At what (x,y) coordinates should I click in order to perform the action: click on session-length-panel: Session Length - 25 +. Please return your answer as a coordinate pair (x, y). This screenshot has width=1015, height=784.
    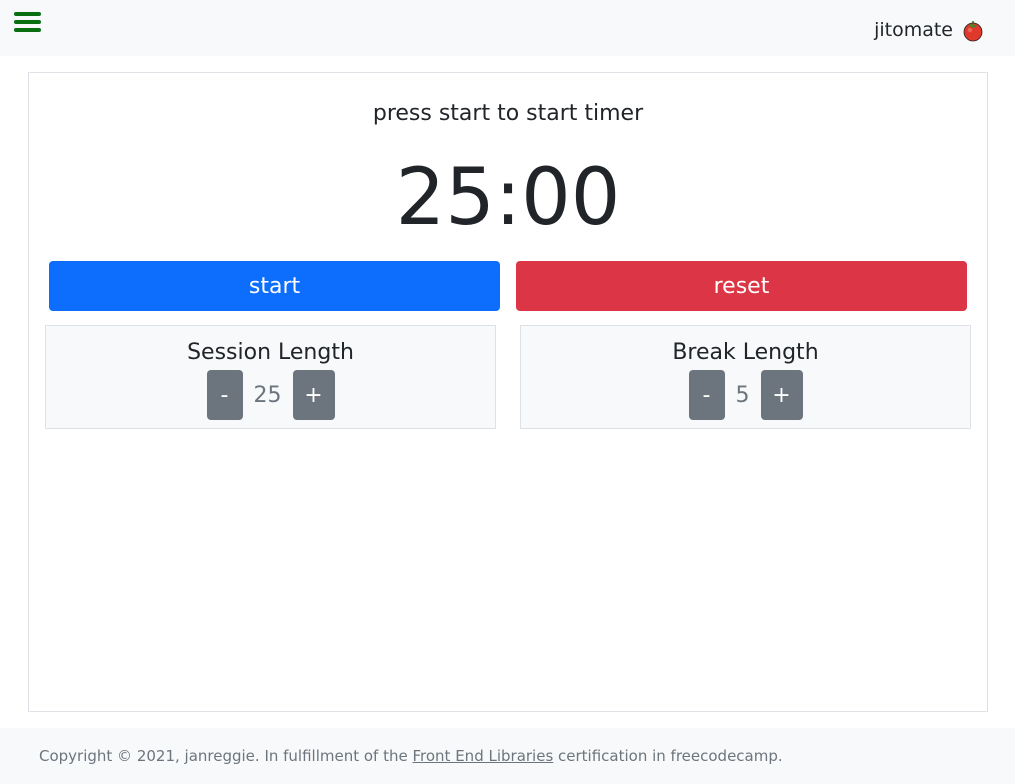
    Looking at the image, I should click on (270, 377).